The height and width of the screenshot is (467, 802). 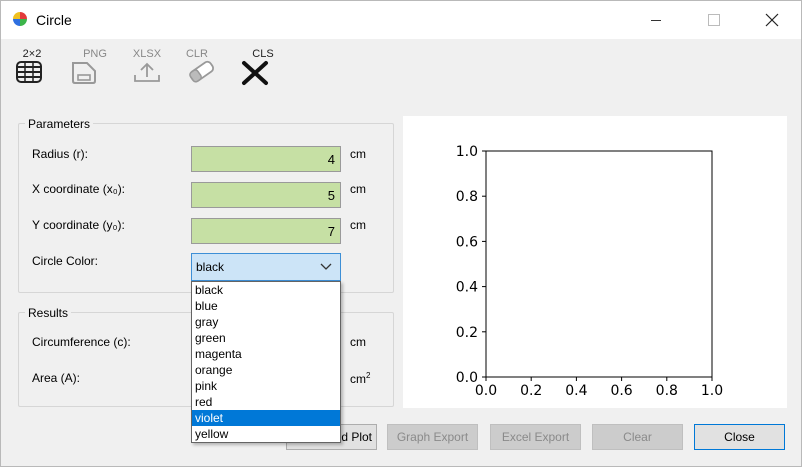 I want to click on excel-export-label: Excel Export, so click(x=535, y=437).